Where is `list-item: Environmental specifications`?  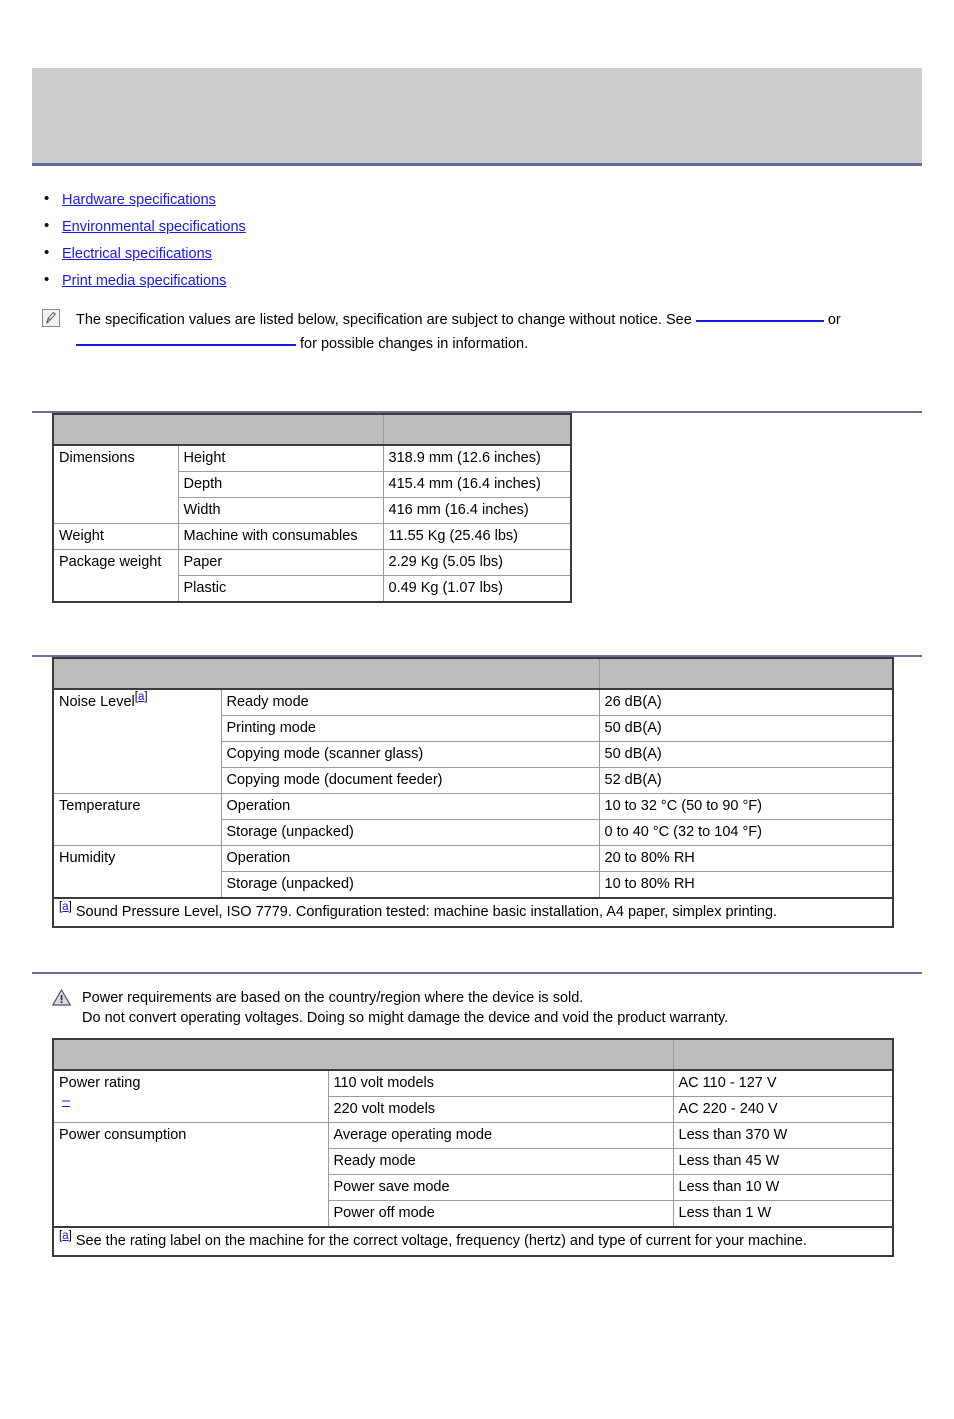 list-item: Environmental specifications is located at coordinates (499, 226).